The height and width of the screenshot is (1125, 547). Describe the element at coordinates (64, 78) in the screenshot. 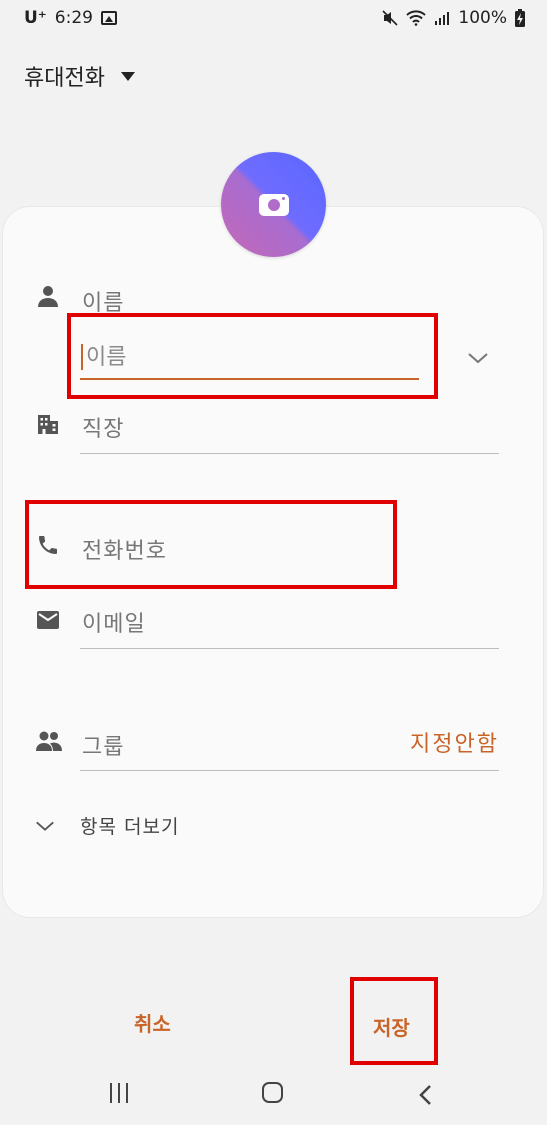

I see `account-label: 휴대전화` at that location.